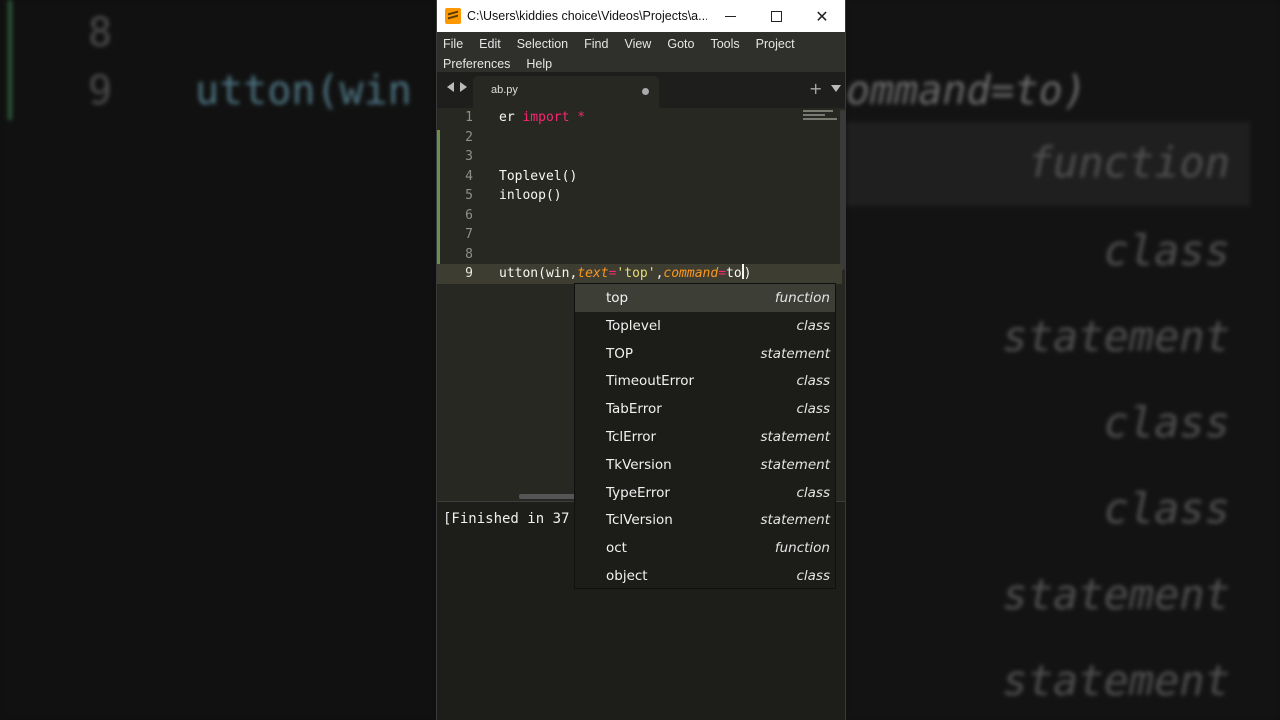 This screenshot has height=720, width=1280. I want to click on menu-tools: Tools, so click(724, 44).